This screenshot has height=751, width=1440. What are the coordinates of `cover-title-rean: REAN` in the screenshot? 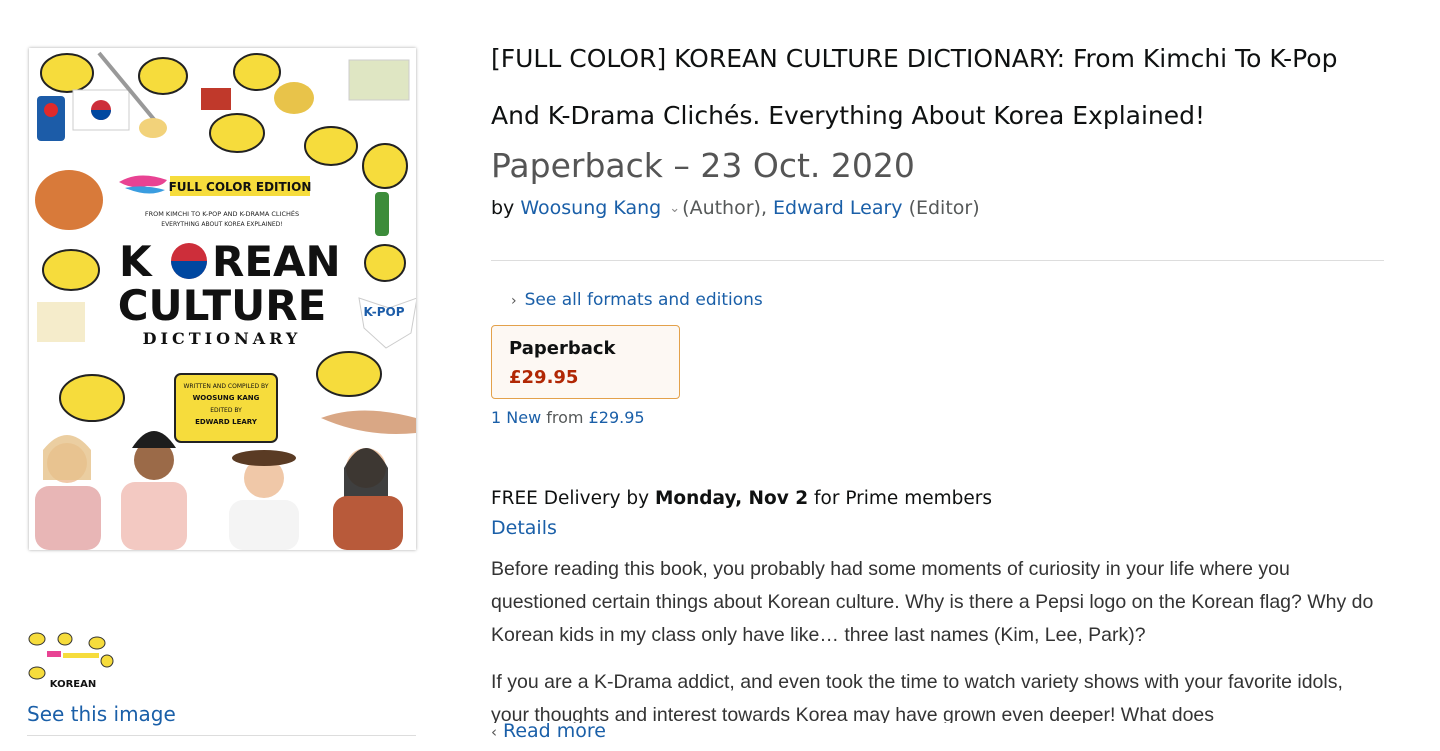 It's located at (276, 261).